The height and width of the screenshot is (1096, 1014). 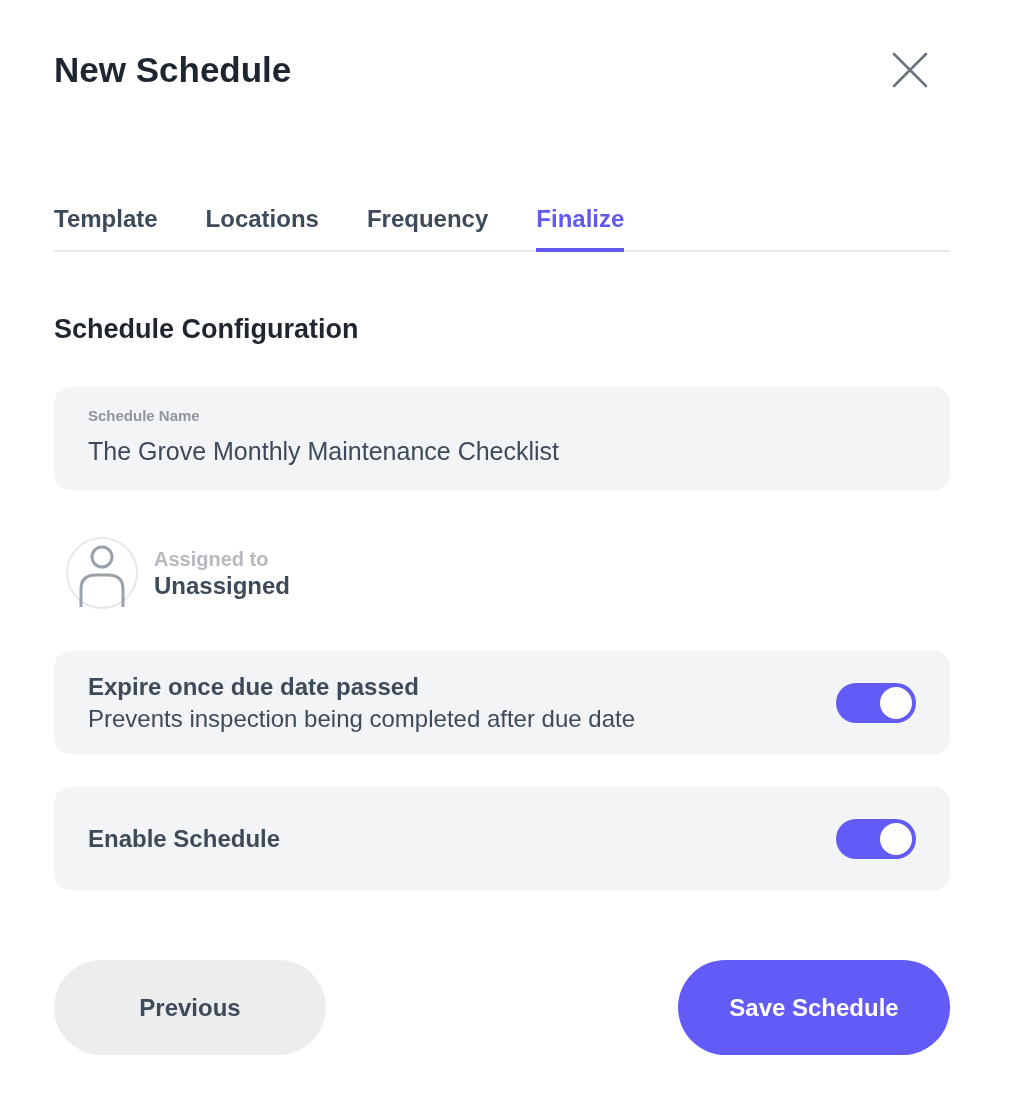 What do you see at coordinates (190, 1007) in the screenshot?
I see `previous-button: Previous` at bounding box center [190, 1007].